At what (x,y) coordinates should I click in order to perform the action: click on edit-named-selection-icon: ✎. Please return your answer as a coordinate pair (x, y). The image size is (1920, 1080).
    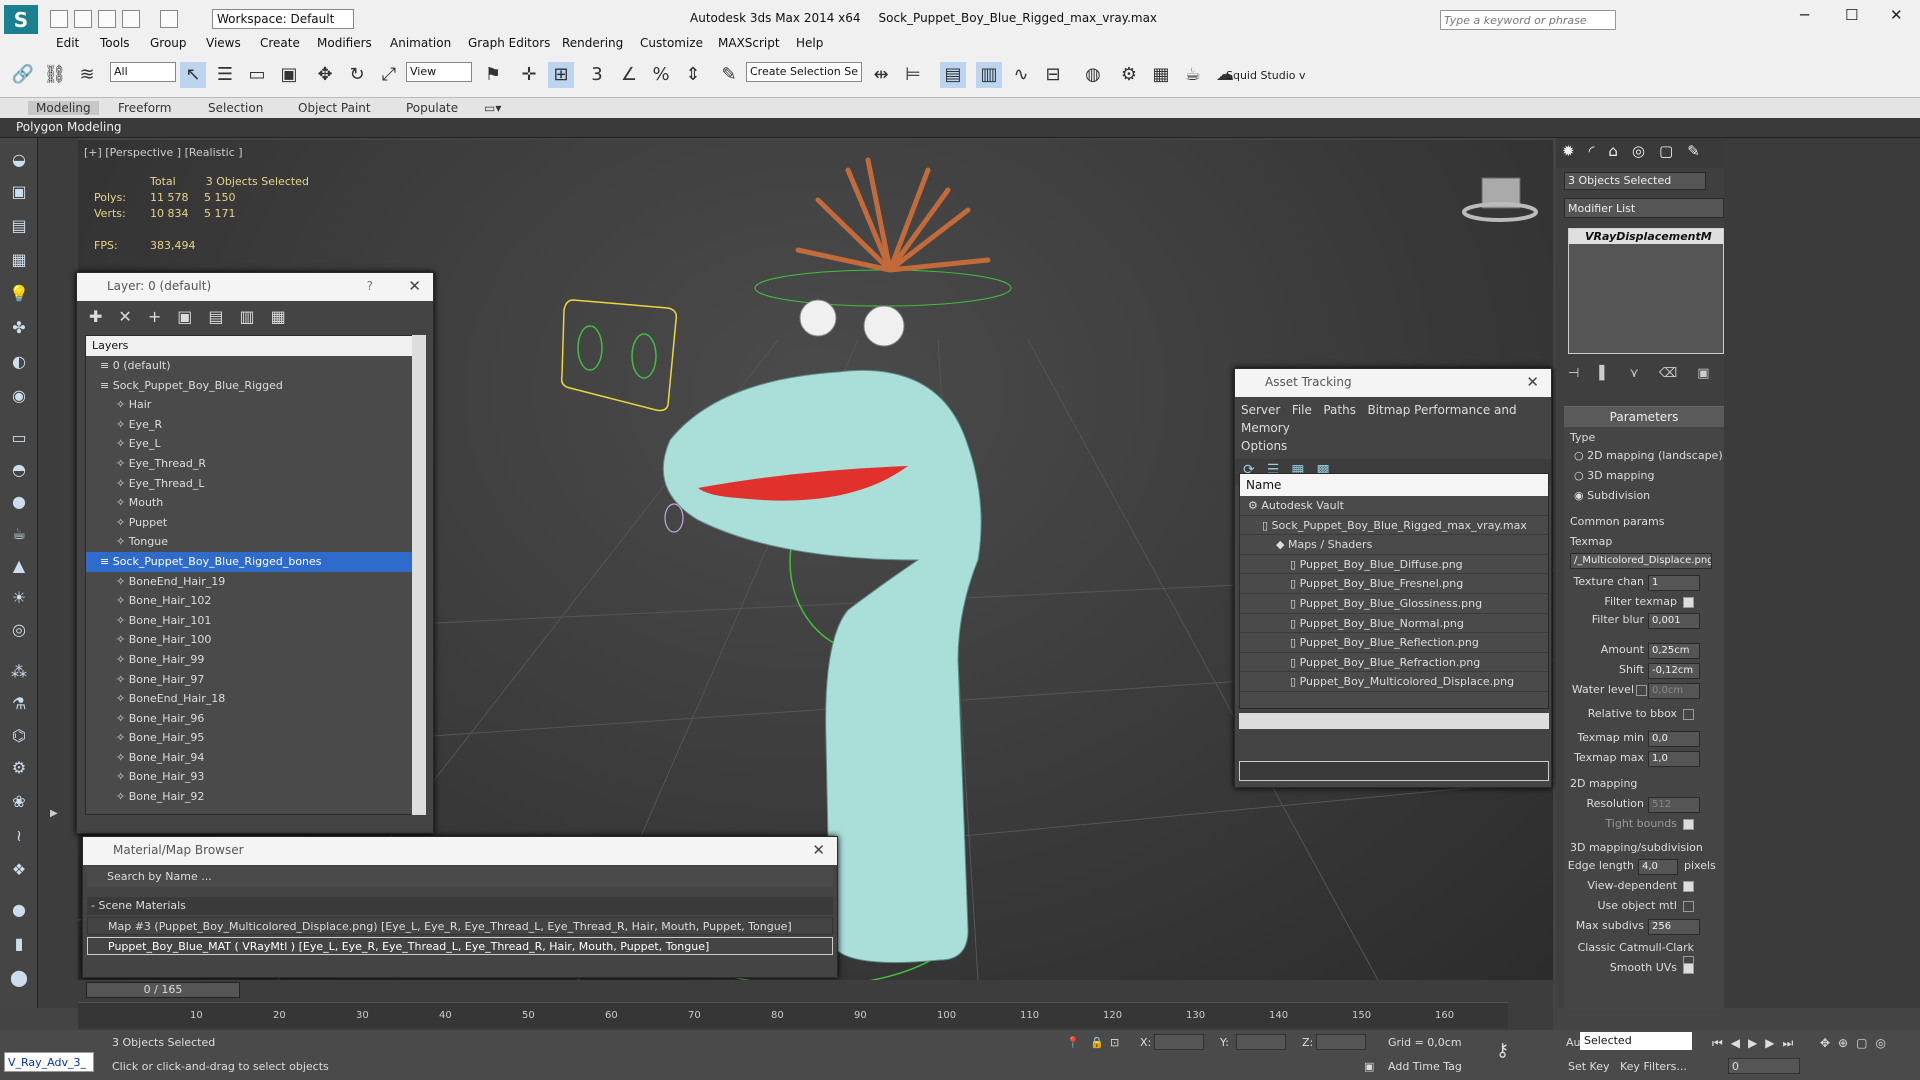
    Looking at the image, I should click on (729, 75).